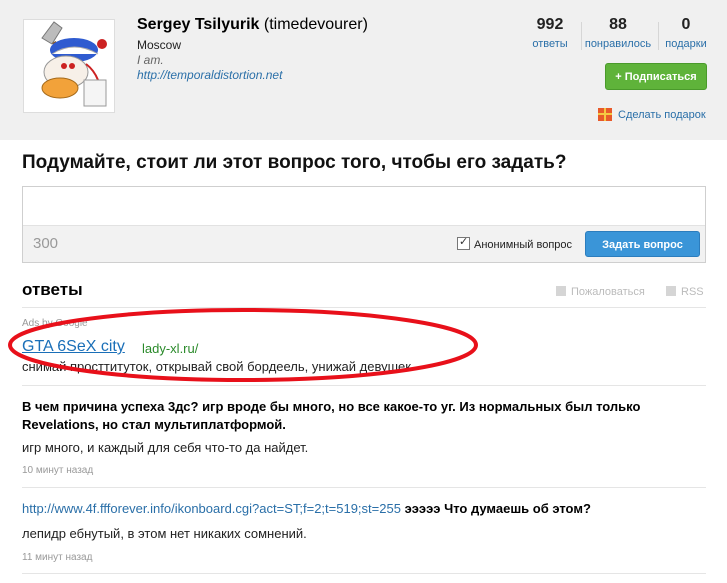  I want to click on avatar-image, so click(69, 66).